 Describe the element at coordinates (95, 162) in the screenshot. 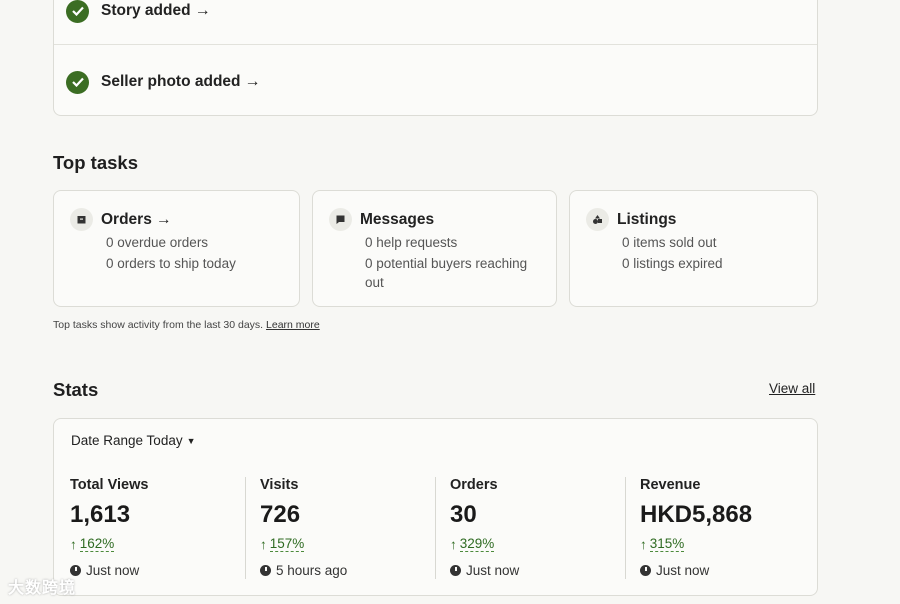

I see `top-tasks-title: Top tasks` at that location.